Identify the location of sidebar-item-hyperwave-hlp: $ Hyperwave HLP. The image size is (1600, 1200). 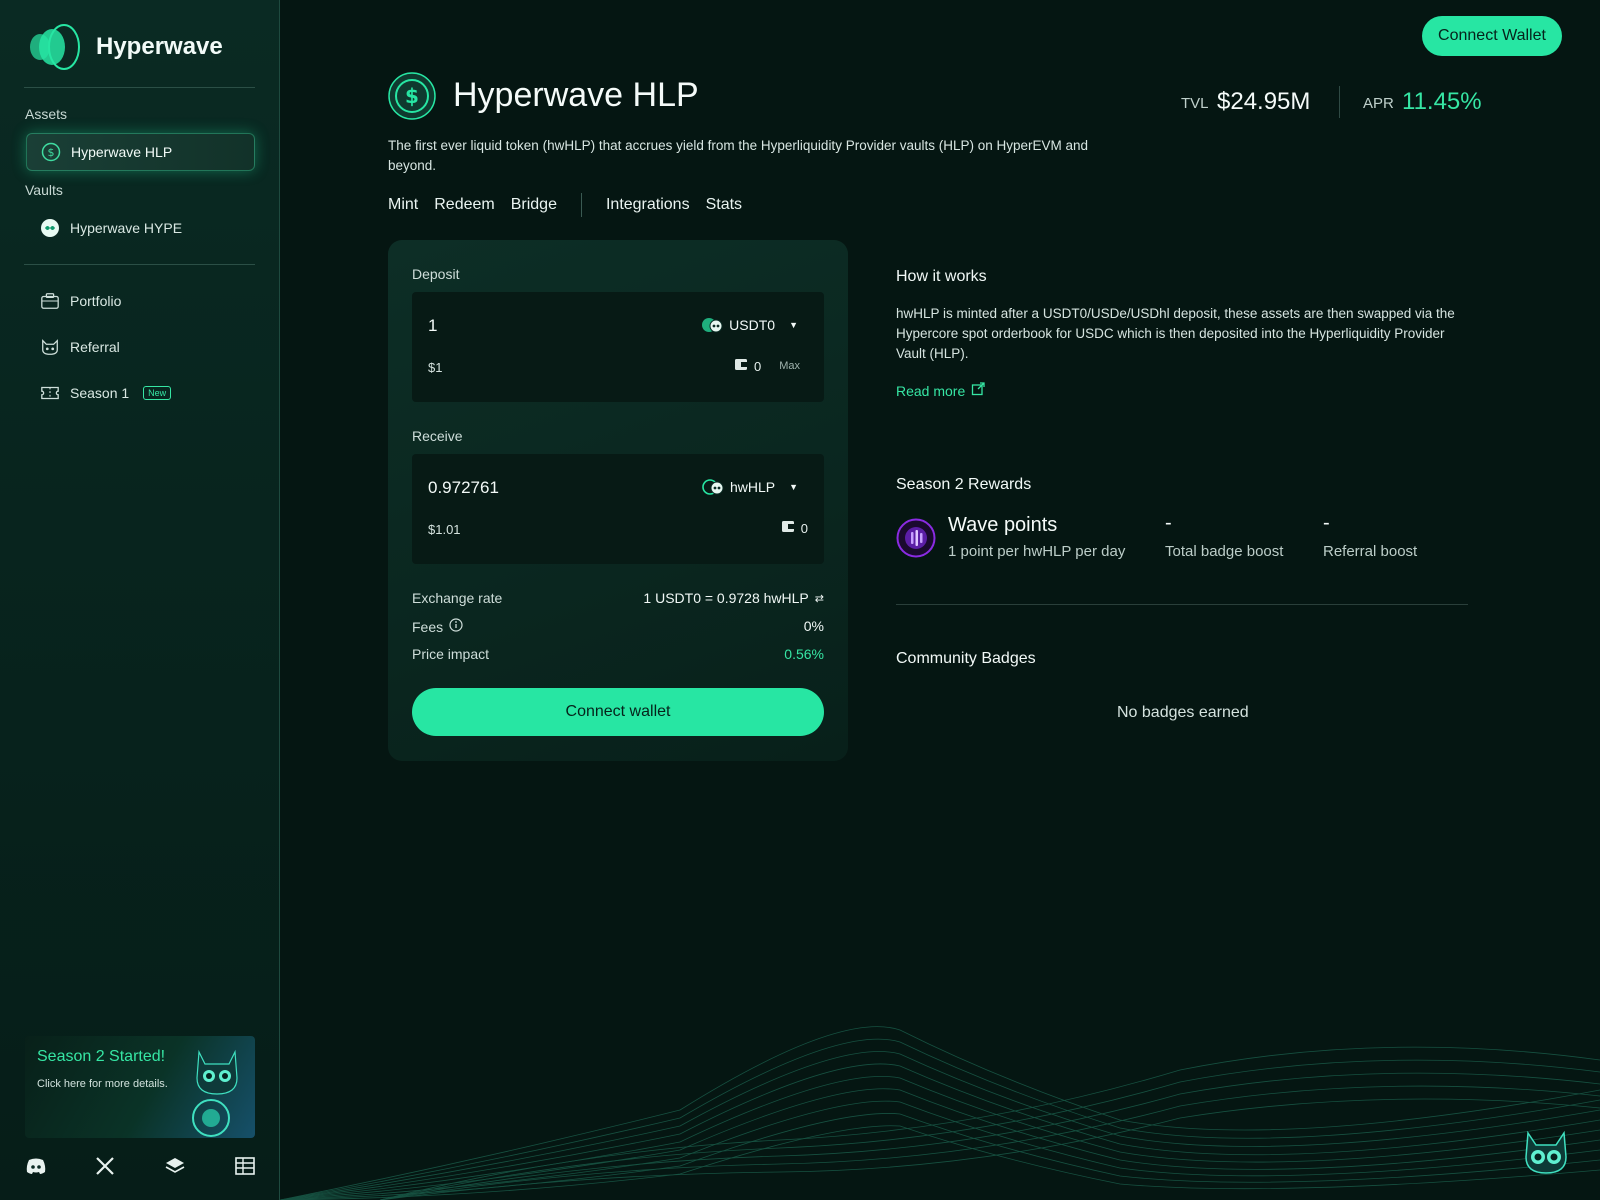
(140, 152).